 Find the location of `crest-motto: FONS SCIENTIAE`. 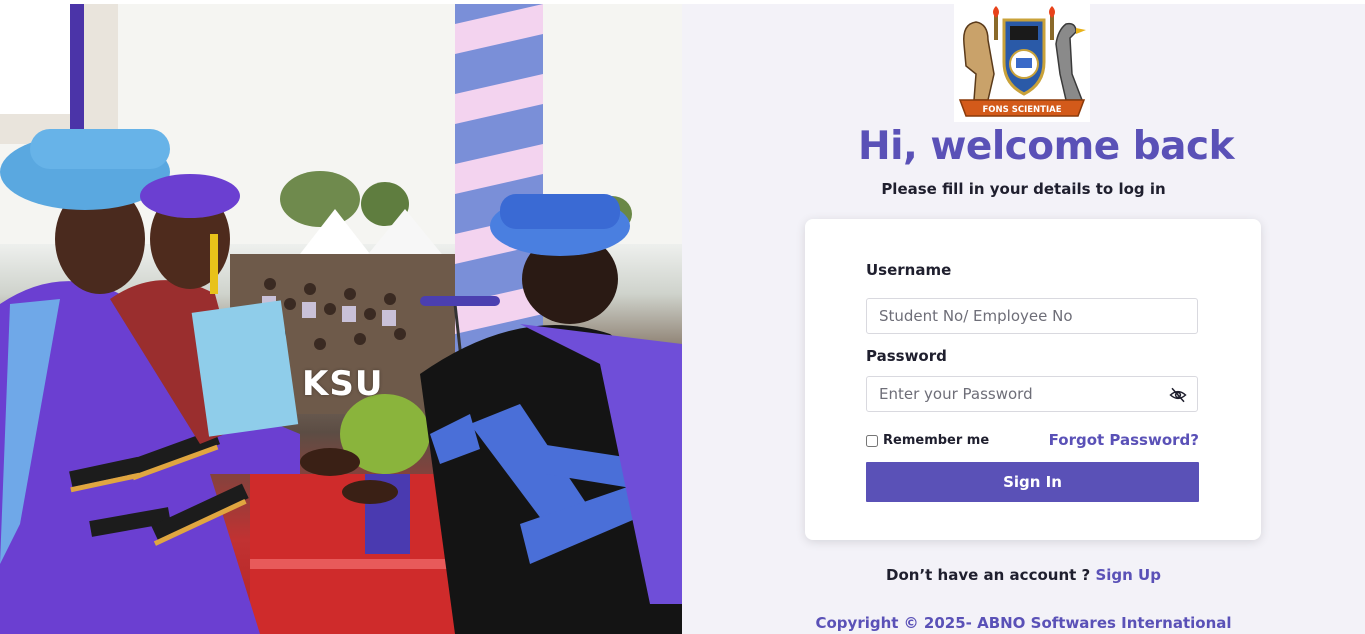

crest-motto: FONS SCIENTIAE is located at coordinates (1021, 110).